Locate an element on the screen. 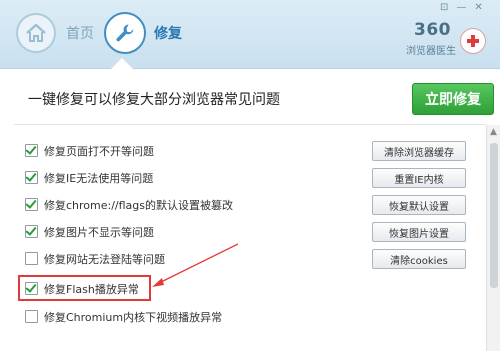 The image size is (500, 351). item-label: 修复图片不显示等问题 is located at coordinates (99, 232).